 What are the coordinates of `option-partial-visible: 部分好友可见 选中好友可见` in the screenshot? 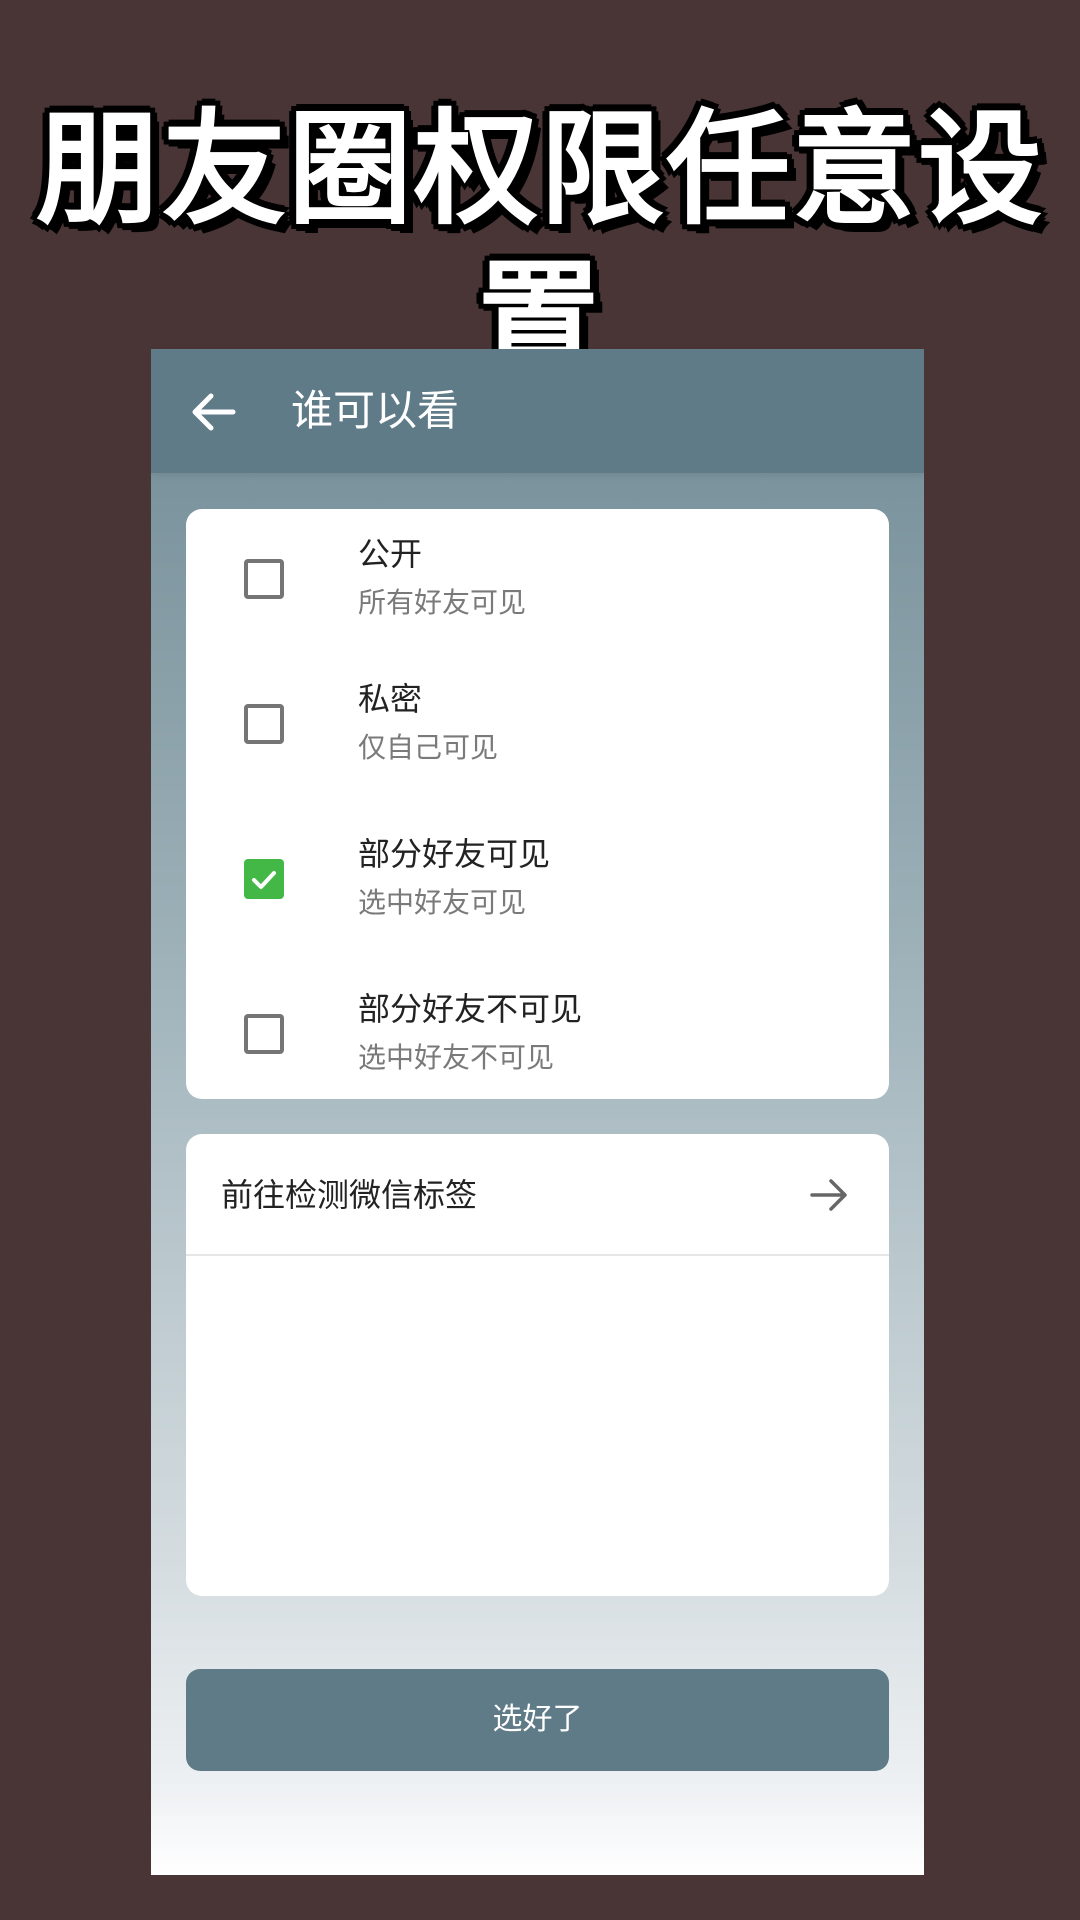 It's located at (537, 879).